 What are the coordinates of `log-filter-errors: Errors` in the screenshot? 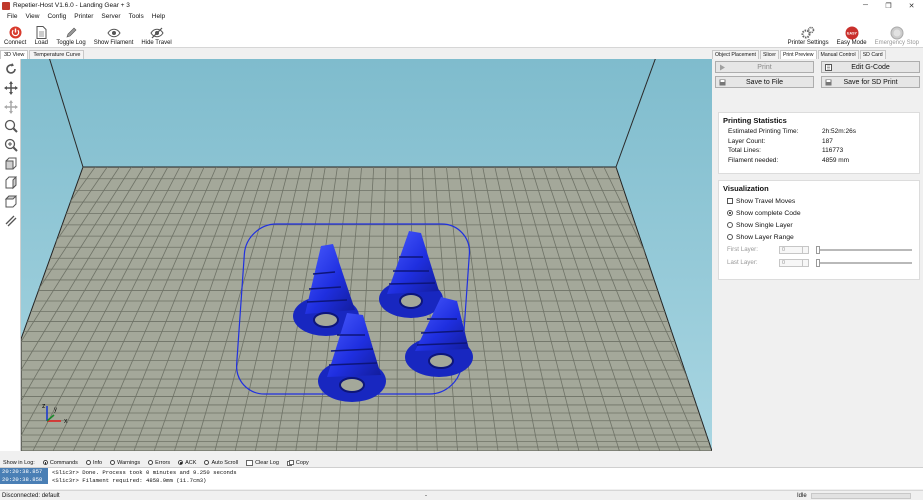 It's located at (159, 463).